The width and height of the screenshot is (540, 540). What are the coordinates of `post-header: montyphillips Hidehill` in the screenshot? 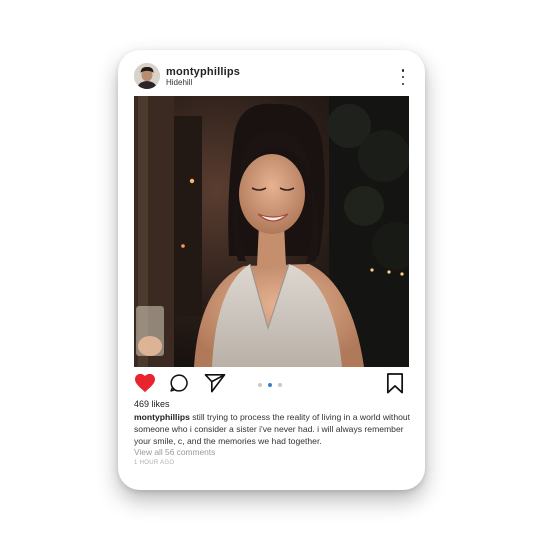 It's located at (272, 76).